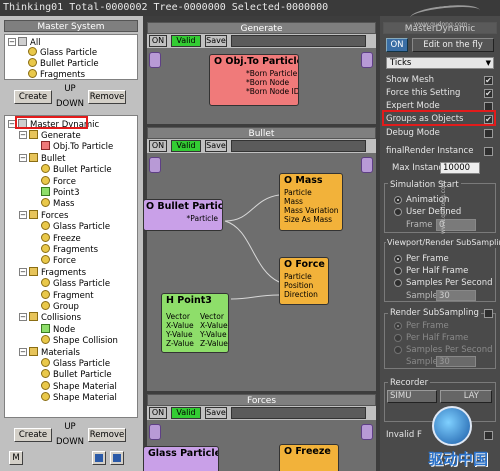 This screenshot has height=471, width=500. What do you see at coordinates (158, 41) in the screenshot?
I see `generate-on-button: ON` at bounding box center [158, 41].